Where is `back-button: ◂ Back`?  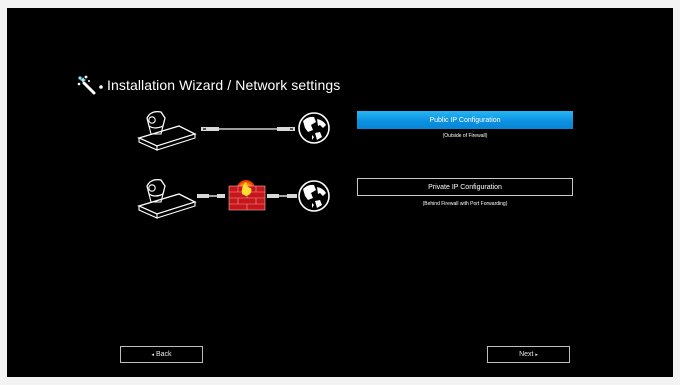 back-button: ◂ Back is located at coordinates (161, 354).